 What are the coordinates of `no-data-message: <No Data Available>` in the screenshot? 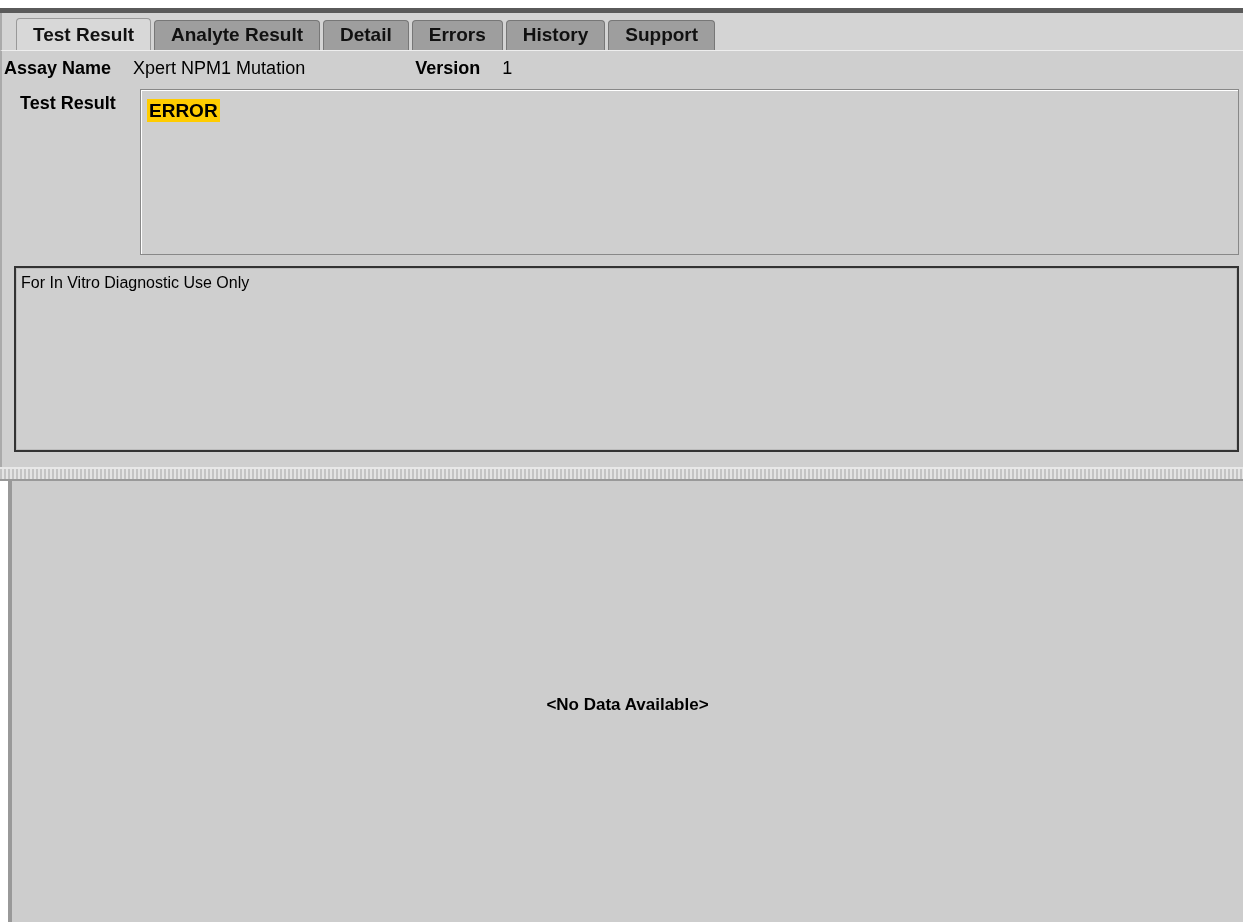 It's located at (627, 705).